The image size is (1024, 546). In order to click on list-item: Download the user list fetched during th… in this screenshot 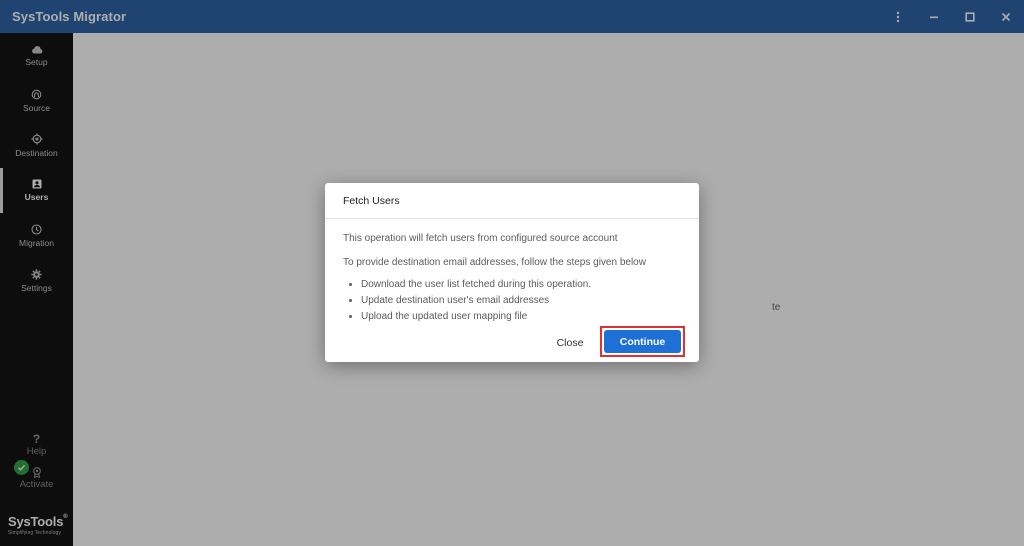, I will do `click(521, 285)`.